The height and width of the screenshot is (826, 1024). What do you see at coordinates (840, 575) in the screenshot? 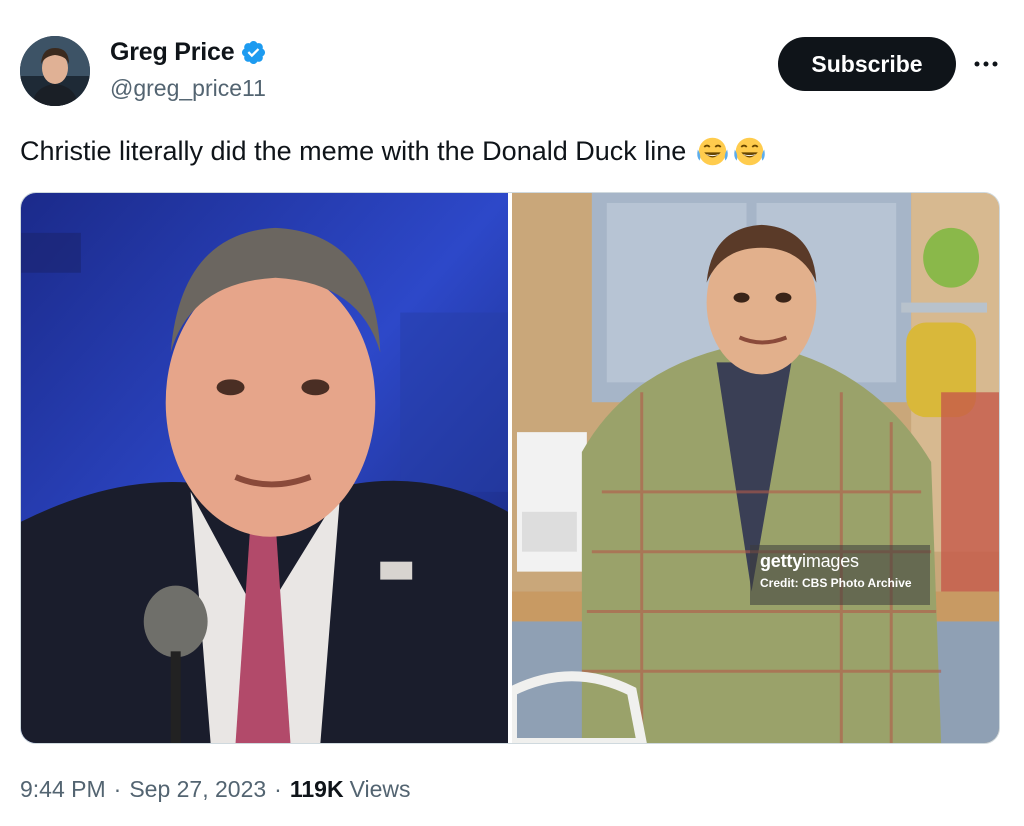
I see `getty-watermark: gettyimages Credit: CBS Photo Archive` at bounding box center [840, 575].